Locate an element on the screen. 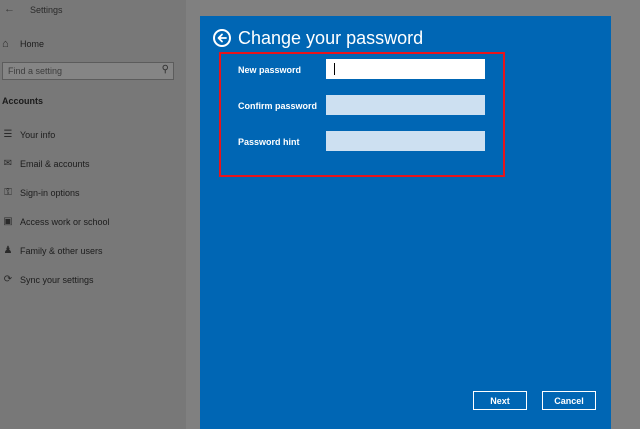  dialog-title: Change your password is located at coordinates (331, 38).